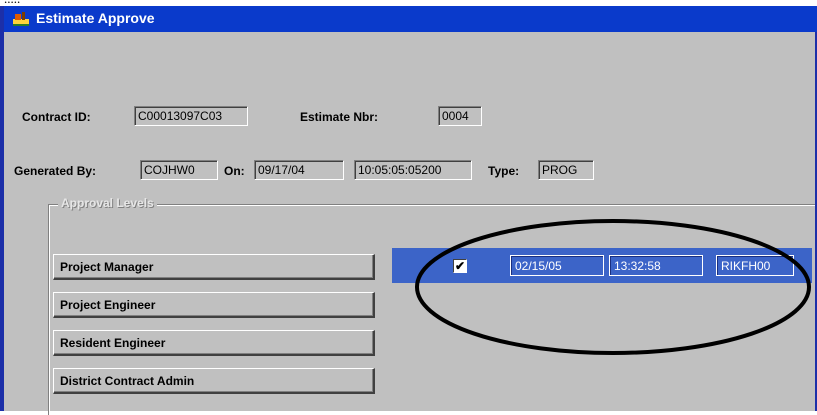 The image size is (817, 415). Describe the element at coordinates (21, 19) in the screenshot. I see `app-icon` at that location.